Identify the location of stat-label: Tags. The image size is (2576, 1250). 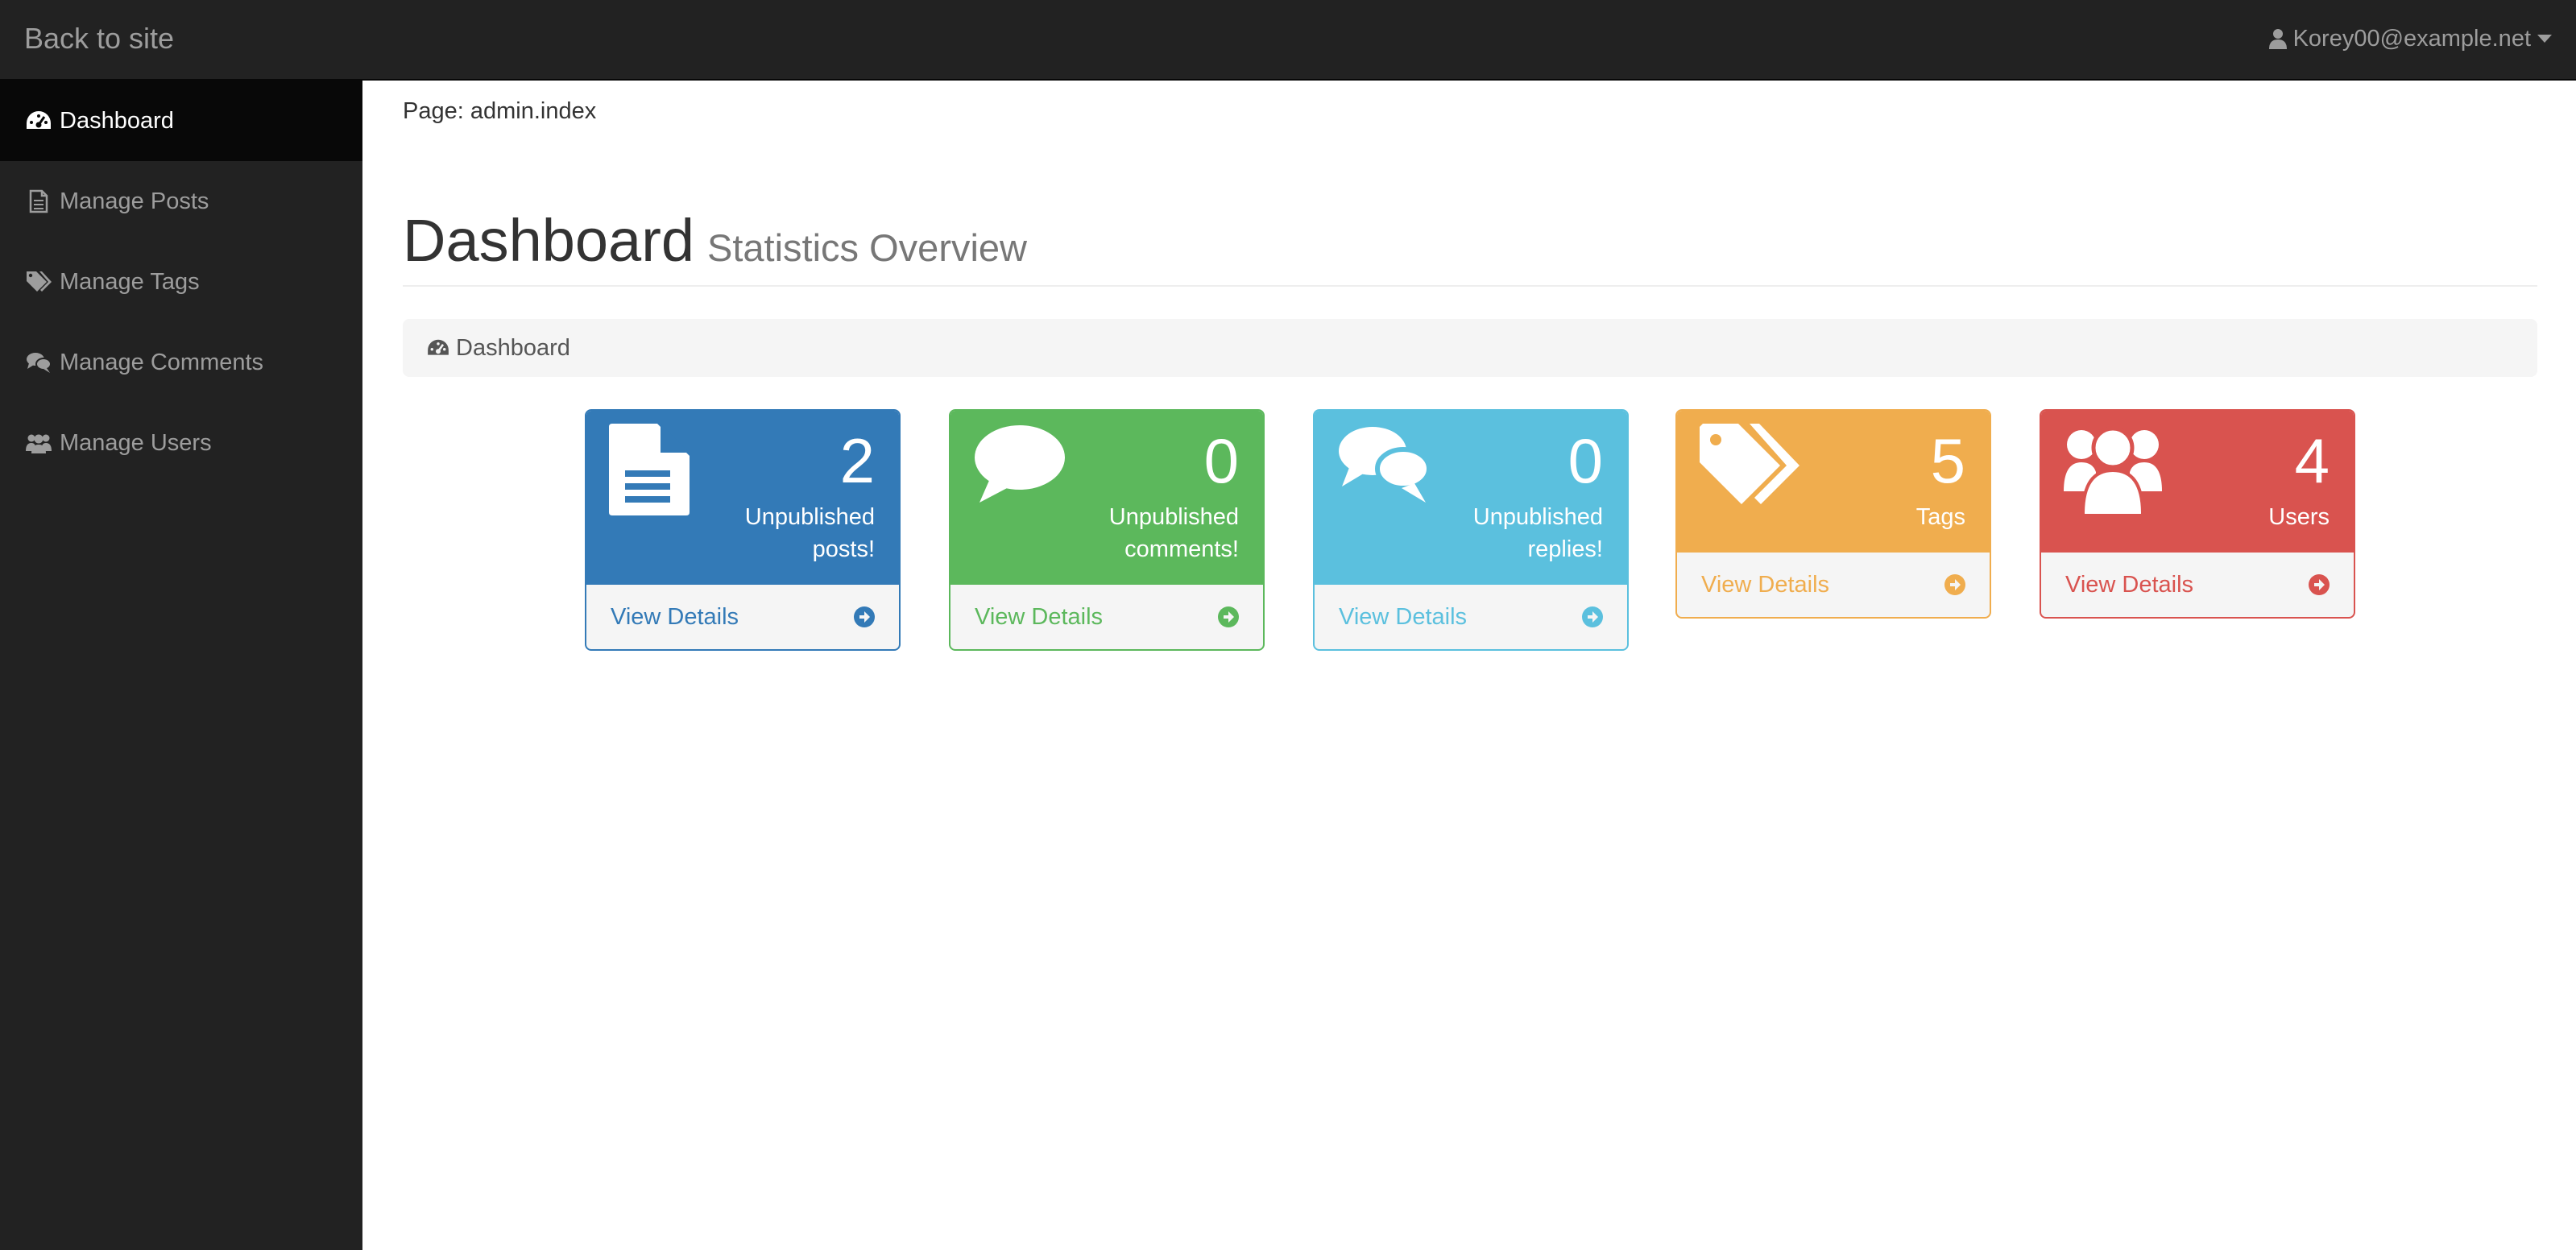
(1940, 517).